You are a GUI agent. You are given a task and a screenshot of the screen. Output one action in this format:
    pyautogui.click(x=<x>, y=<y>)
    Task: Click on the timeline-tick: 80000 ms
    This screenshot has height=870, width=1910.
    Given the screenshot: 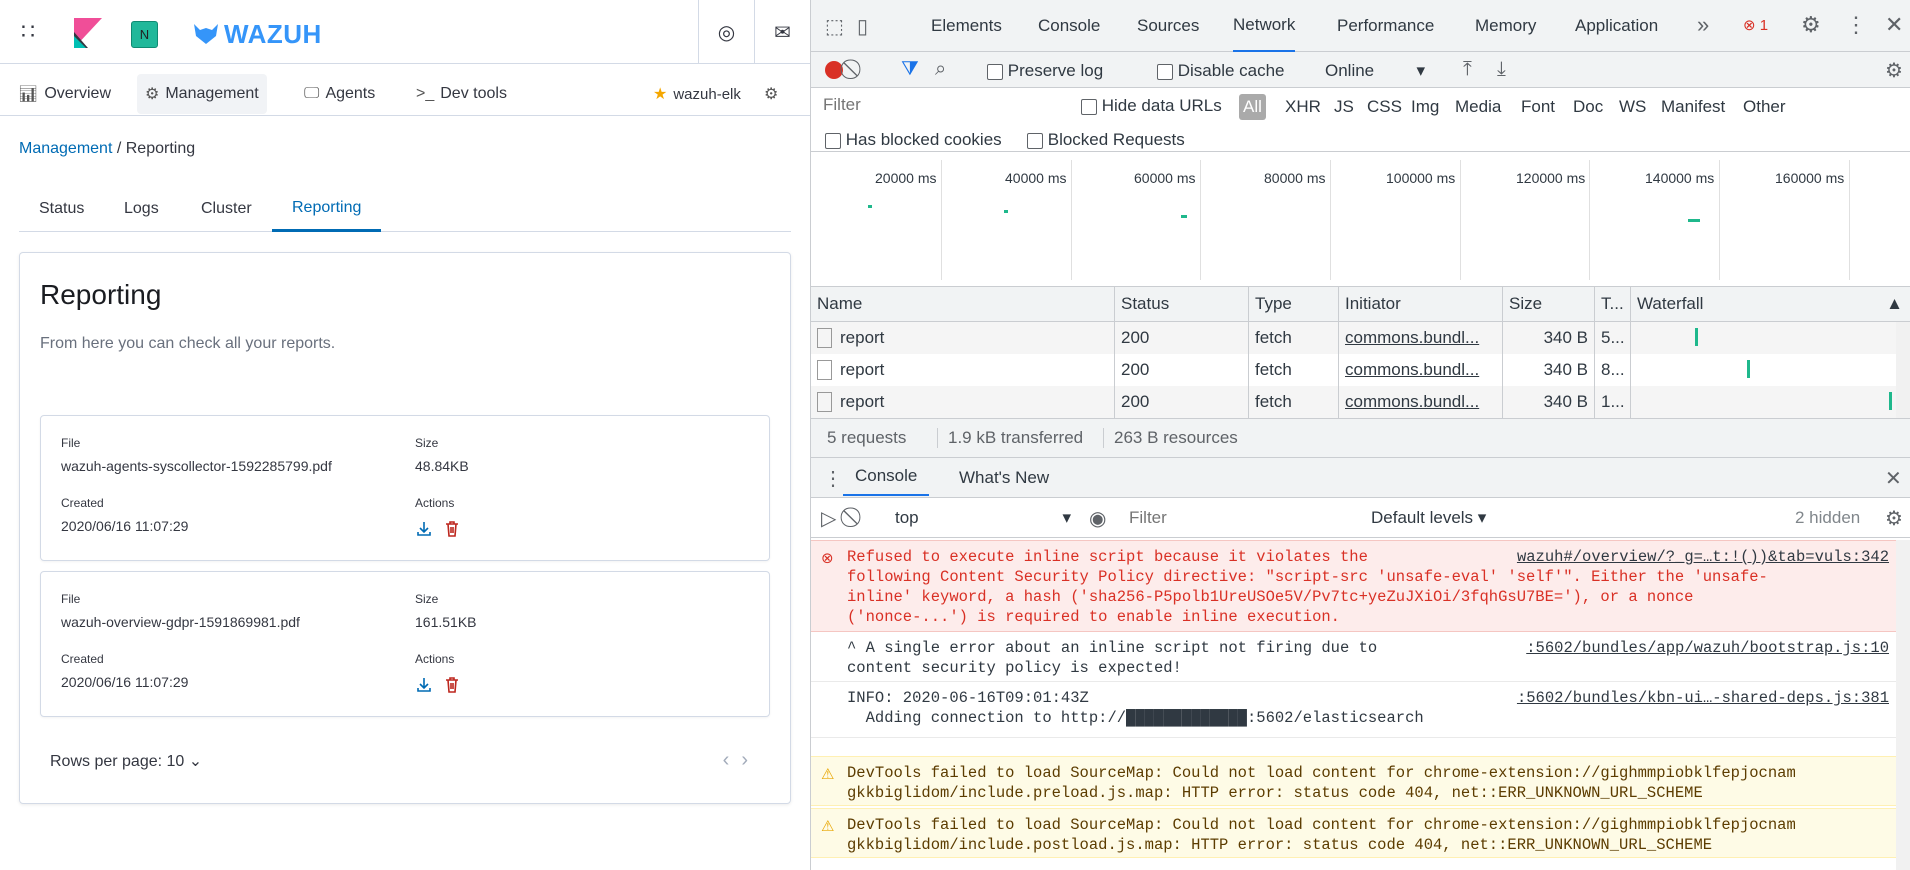 What is the action you would take?
    pyautogui.click(x=1295, y=178)
    